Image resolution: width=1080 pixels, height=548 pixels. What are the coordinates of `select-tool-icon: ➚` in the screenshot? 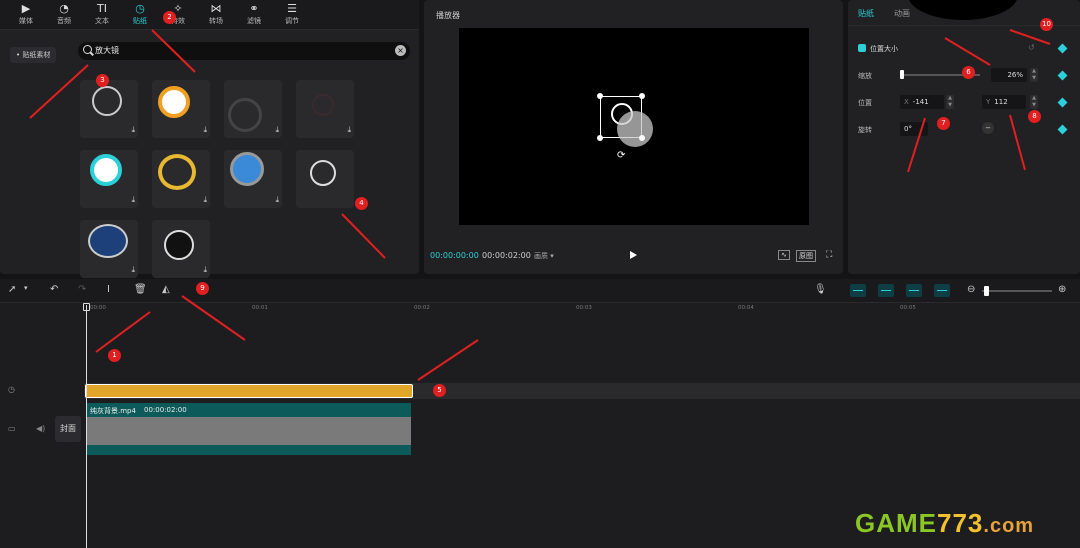 It's located at (12, 289).